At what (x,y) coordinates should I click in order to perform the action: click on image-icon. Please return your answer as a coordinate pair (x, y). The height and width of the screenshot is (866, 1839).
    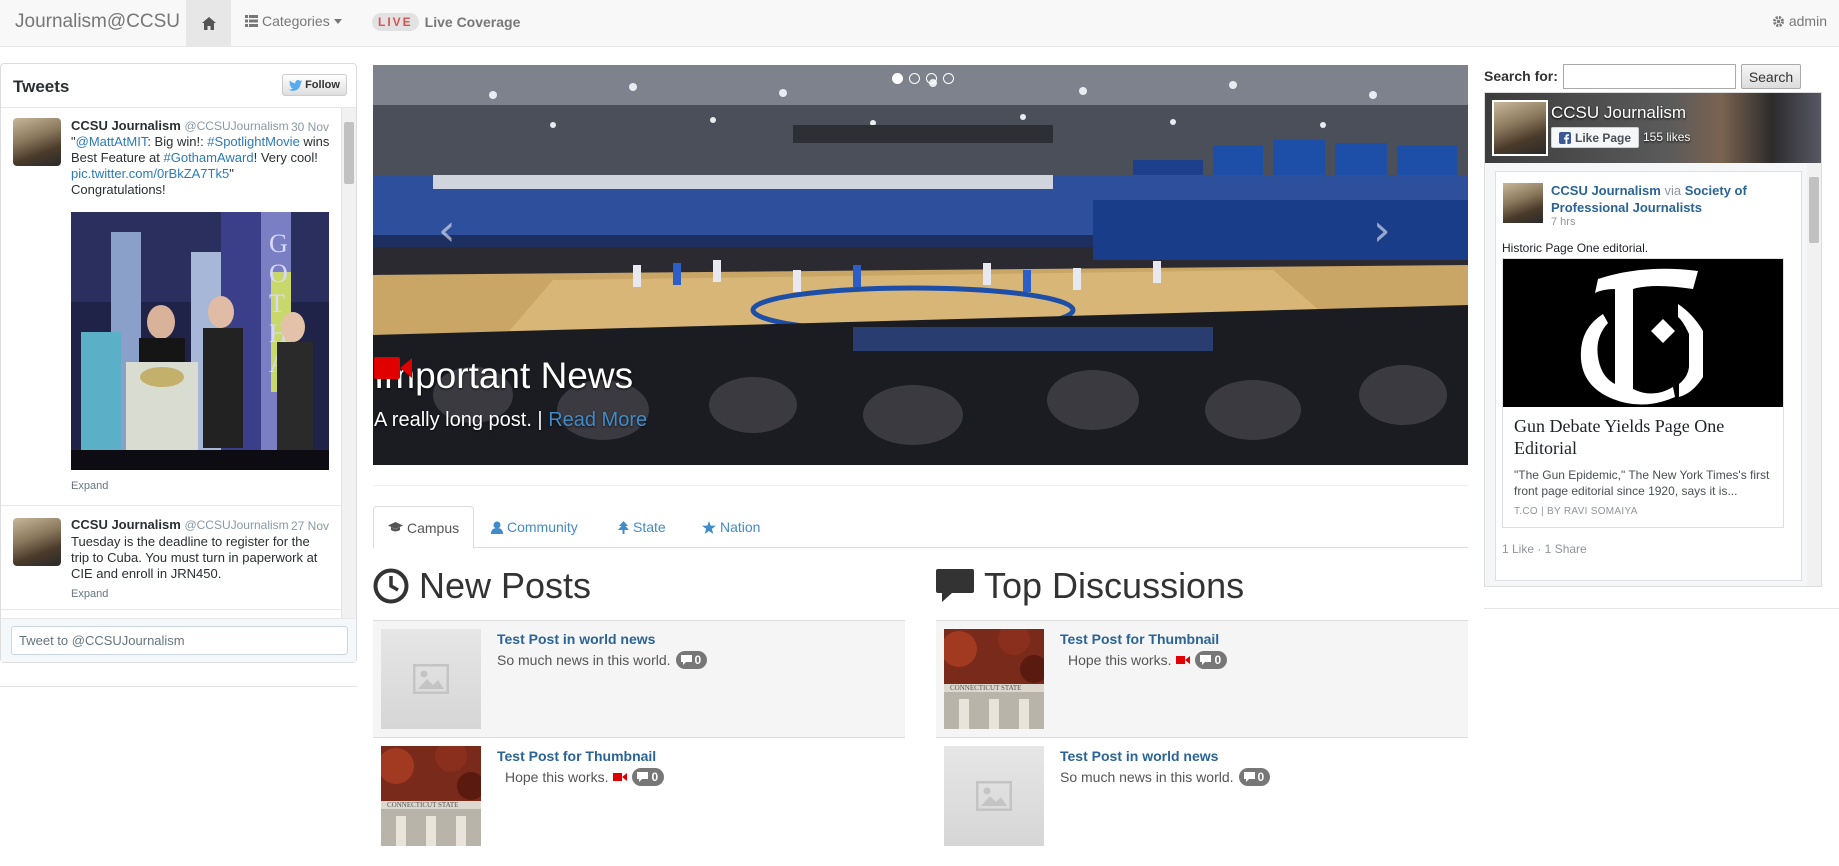
    Looking at the image, I should click on (994, 796).